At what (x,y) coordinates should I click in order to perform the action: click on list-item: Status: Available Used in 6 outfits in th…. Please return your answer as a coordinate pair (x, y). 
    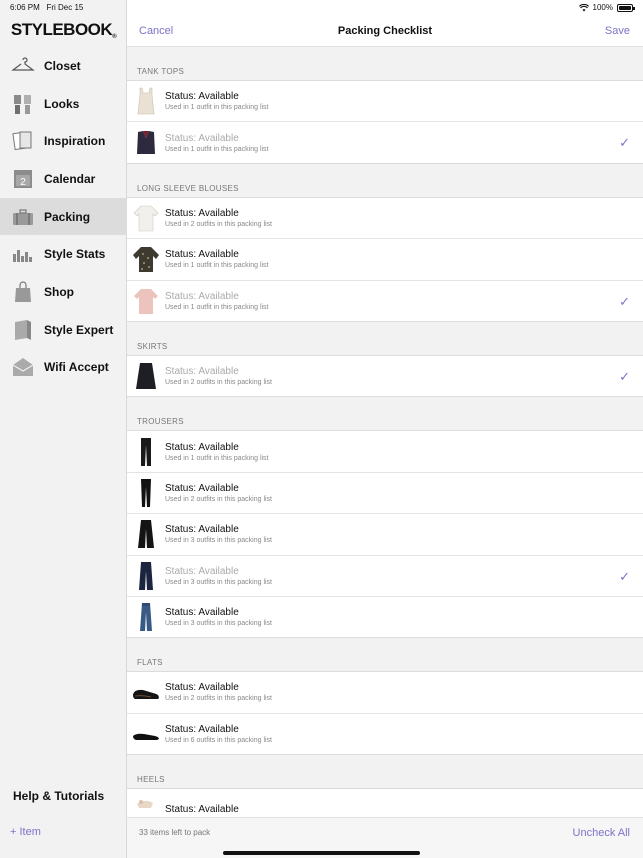
    Looking at the image, I should click on (385, 734).